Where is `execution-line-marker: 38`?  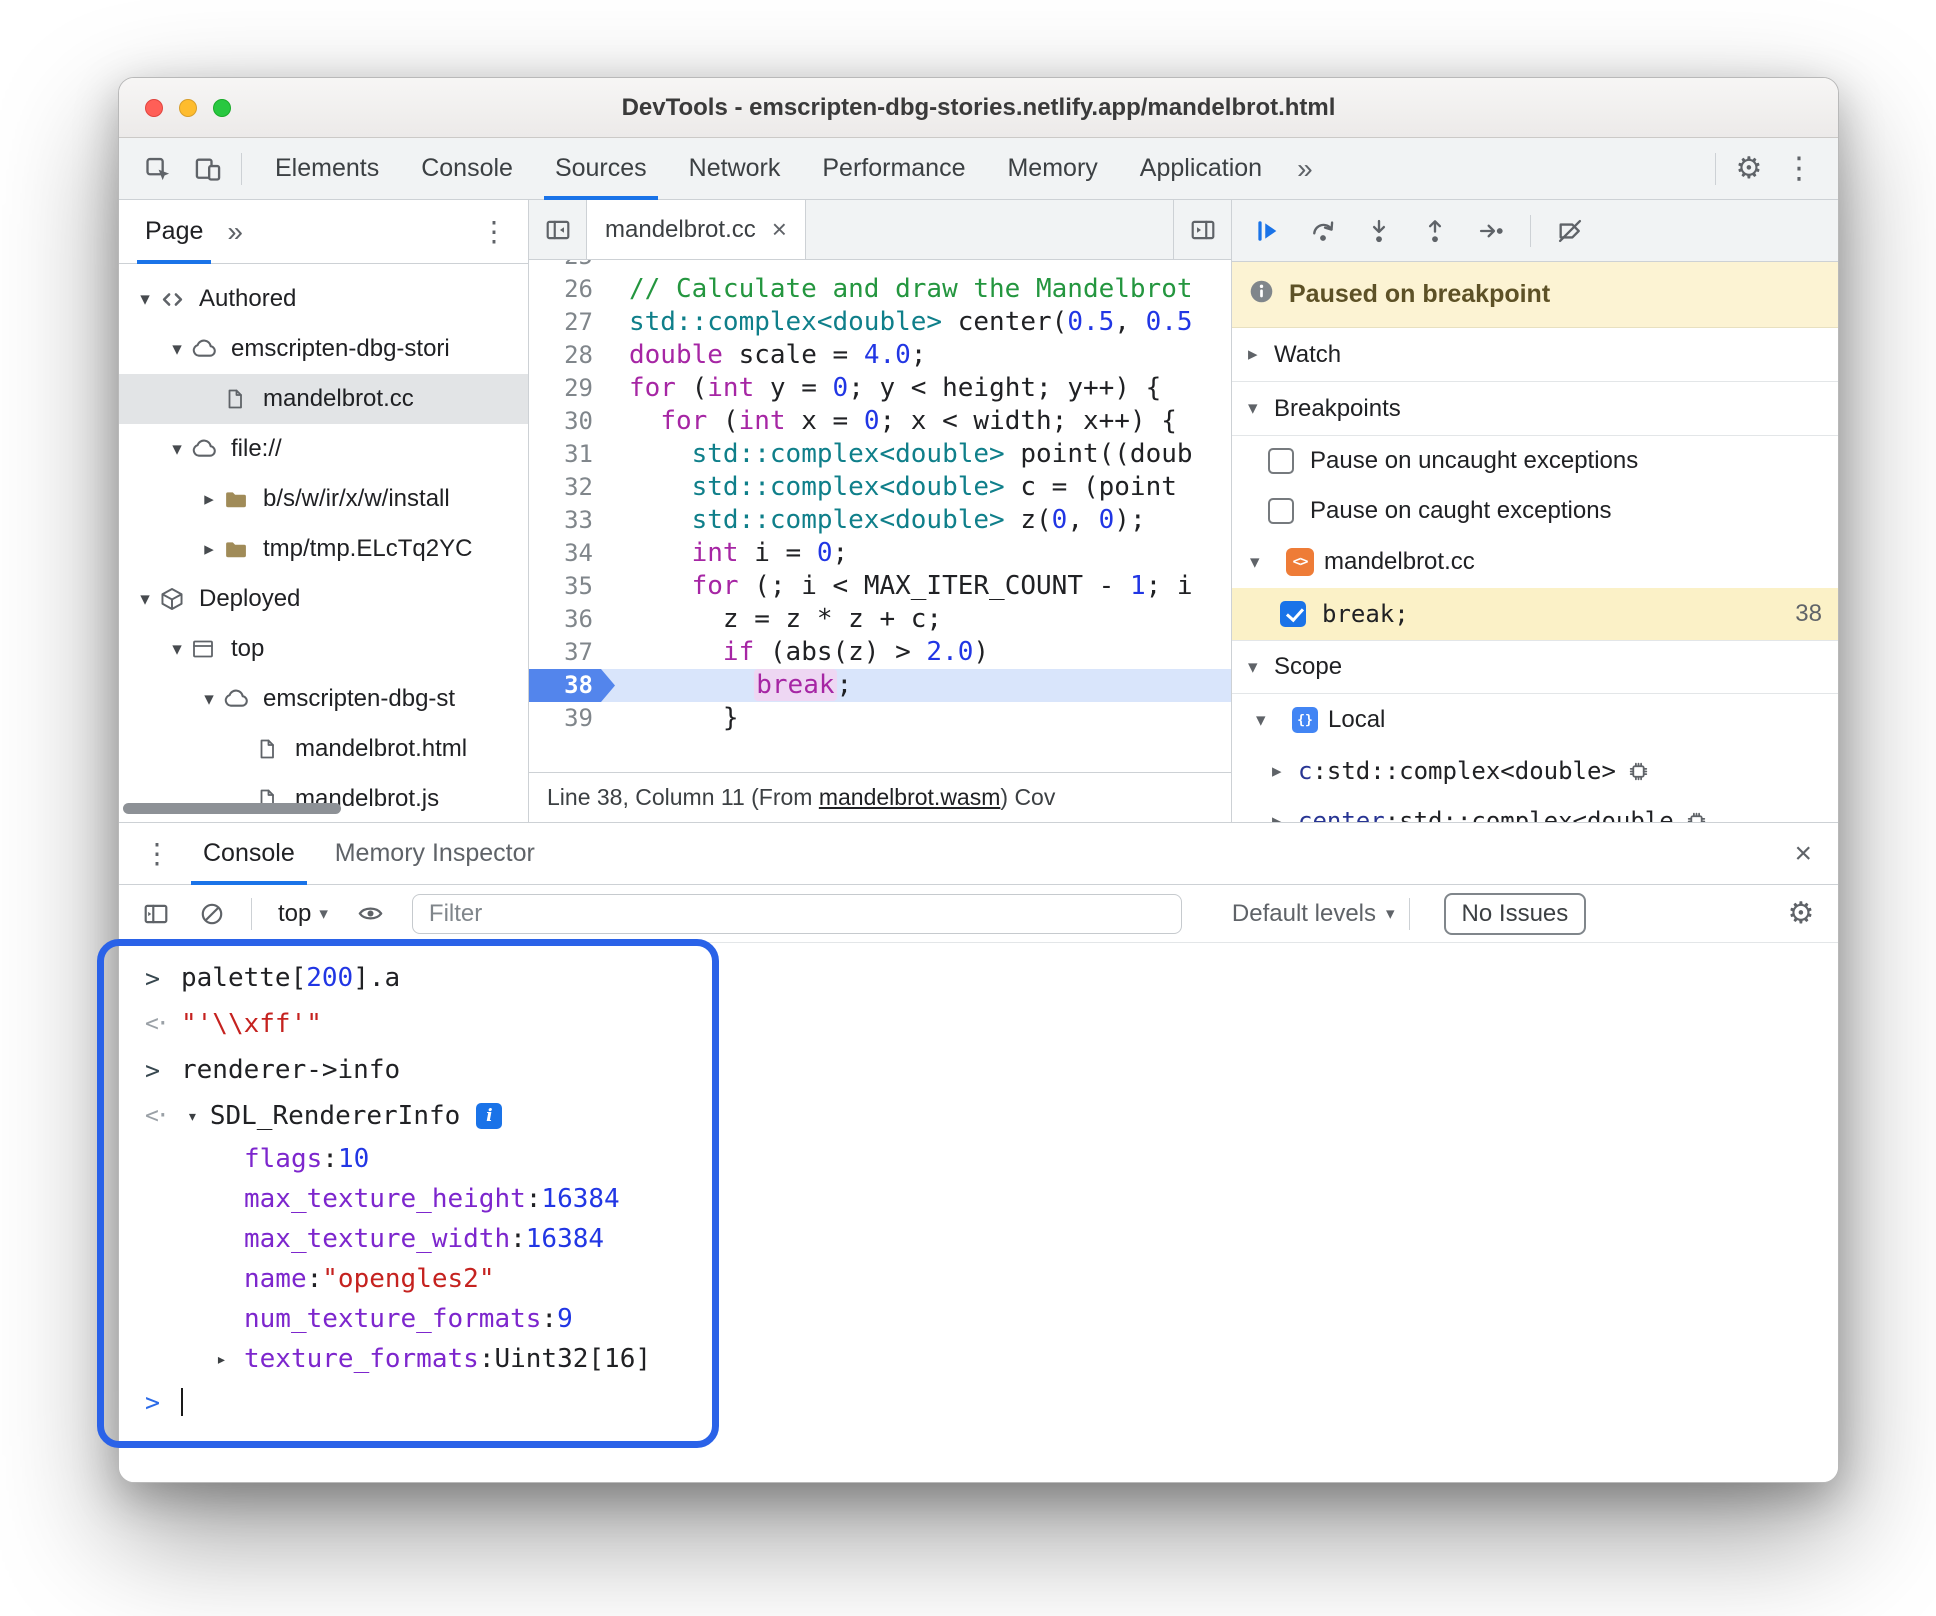 execution-line-marker: 38 is located at coordinates (572, 685).